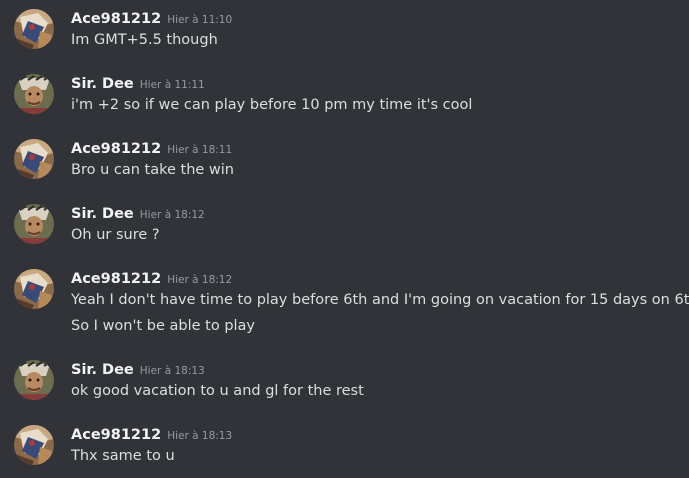 The height and width of the screenshot is (478, 689). Describe the element at coordinates (144, 40) in the screenshot. I see `message-text: Im GMT+5.5 though` at that location.